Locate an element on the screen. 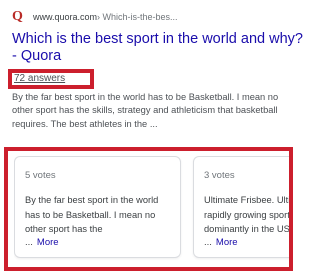 This screenshot has height=274, width=320. result-domain: www.quora.com is located at coordinates (65, 17).